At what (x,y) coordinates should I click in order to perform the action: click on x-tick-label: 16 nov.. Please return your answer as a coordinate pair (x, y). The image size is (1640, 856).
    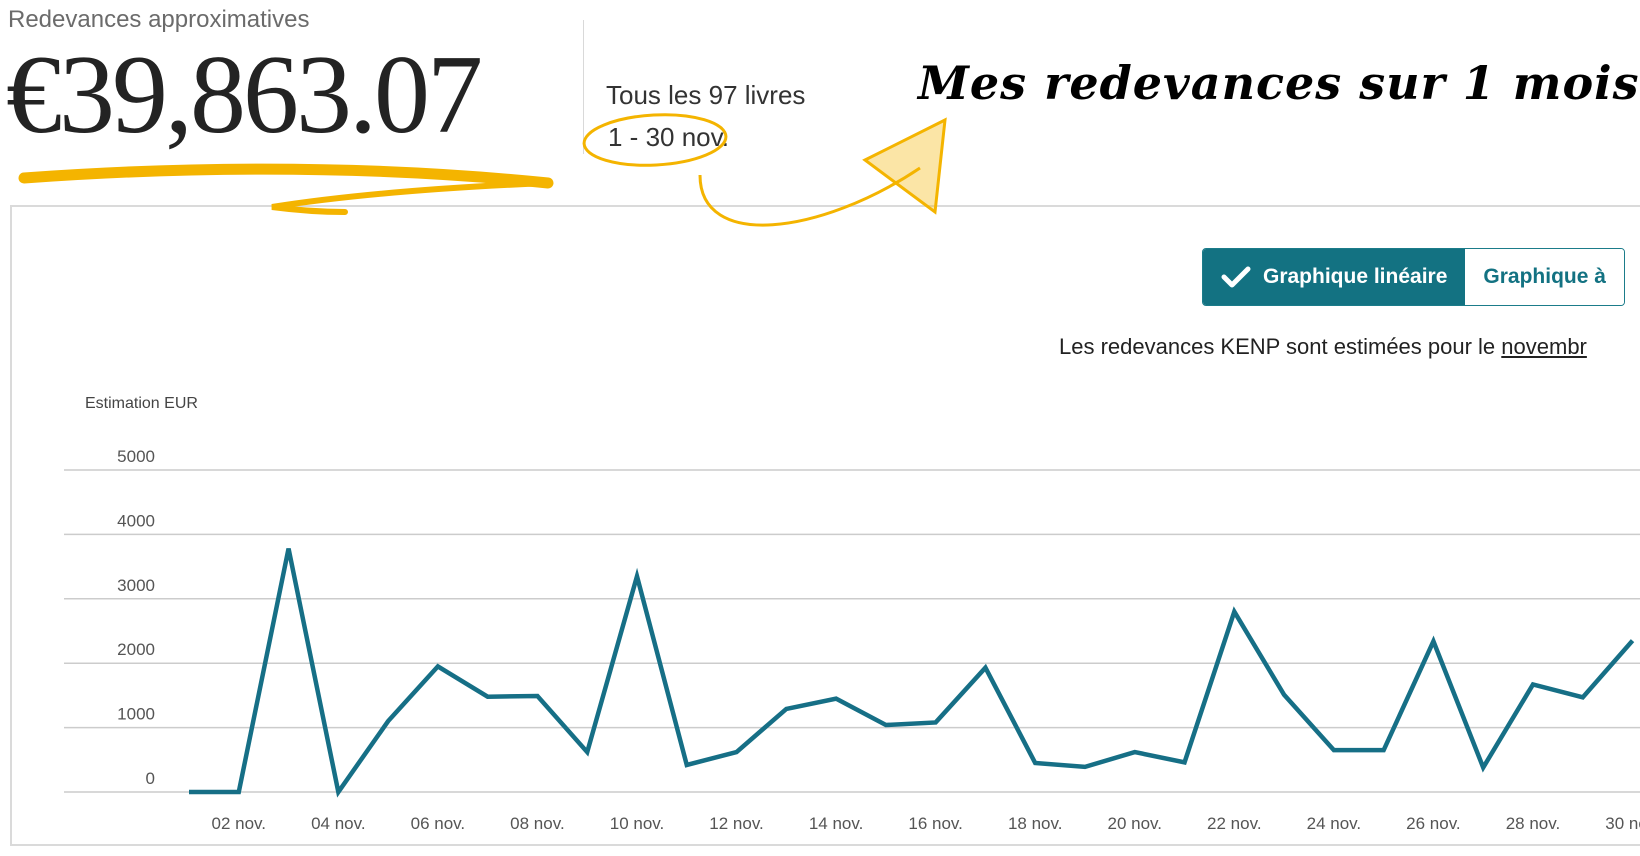
    Looking at the image, I should click on (935, 823).